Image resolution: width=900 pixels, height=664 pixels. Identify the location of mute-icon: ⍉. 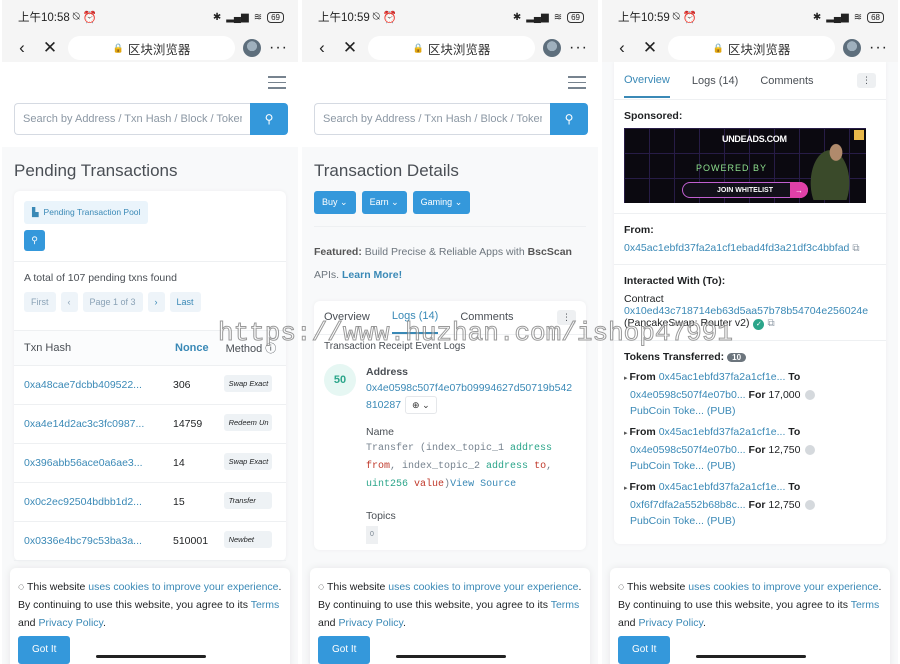
(676, 16).